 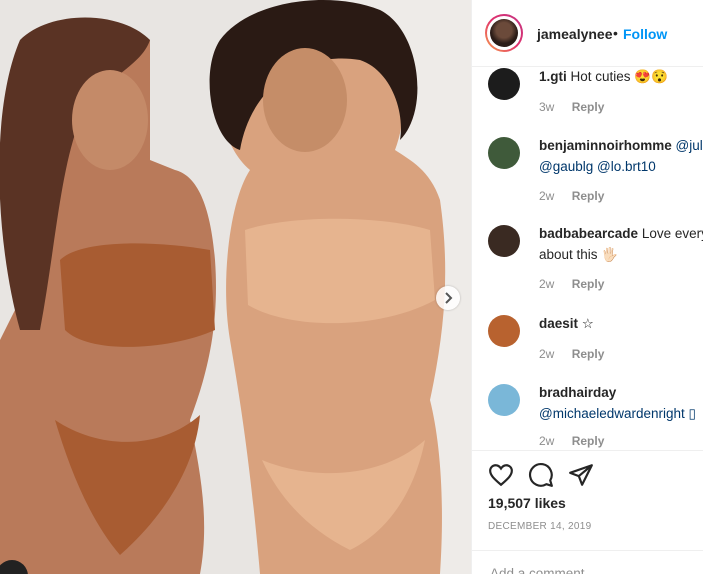 I want to click on comment-meta: 3w Reply, so click(x=578, y=107).